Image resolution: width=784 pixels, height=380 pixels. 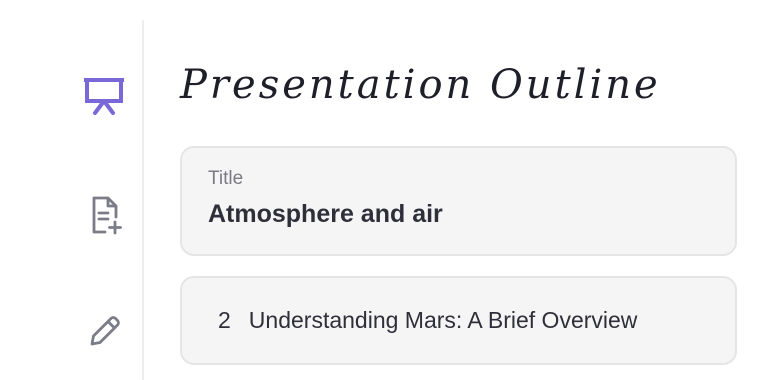 What do you see at coordinates (443, 320) in the screenshot?
I see `slide-title: Understanding Mars: A Brief Overview` at bounding box center [443, 320].